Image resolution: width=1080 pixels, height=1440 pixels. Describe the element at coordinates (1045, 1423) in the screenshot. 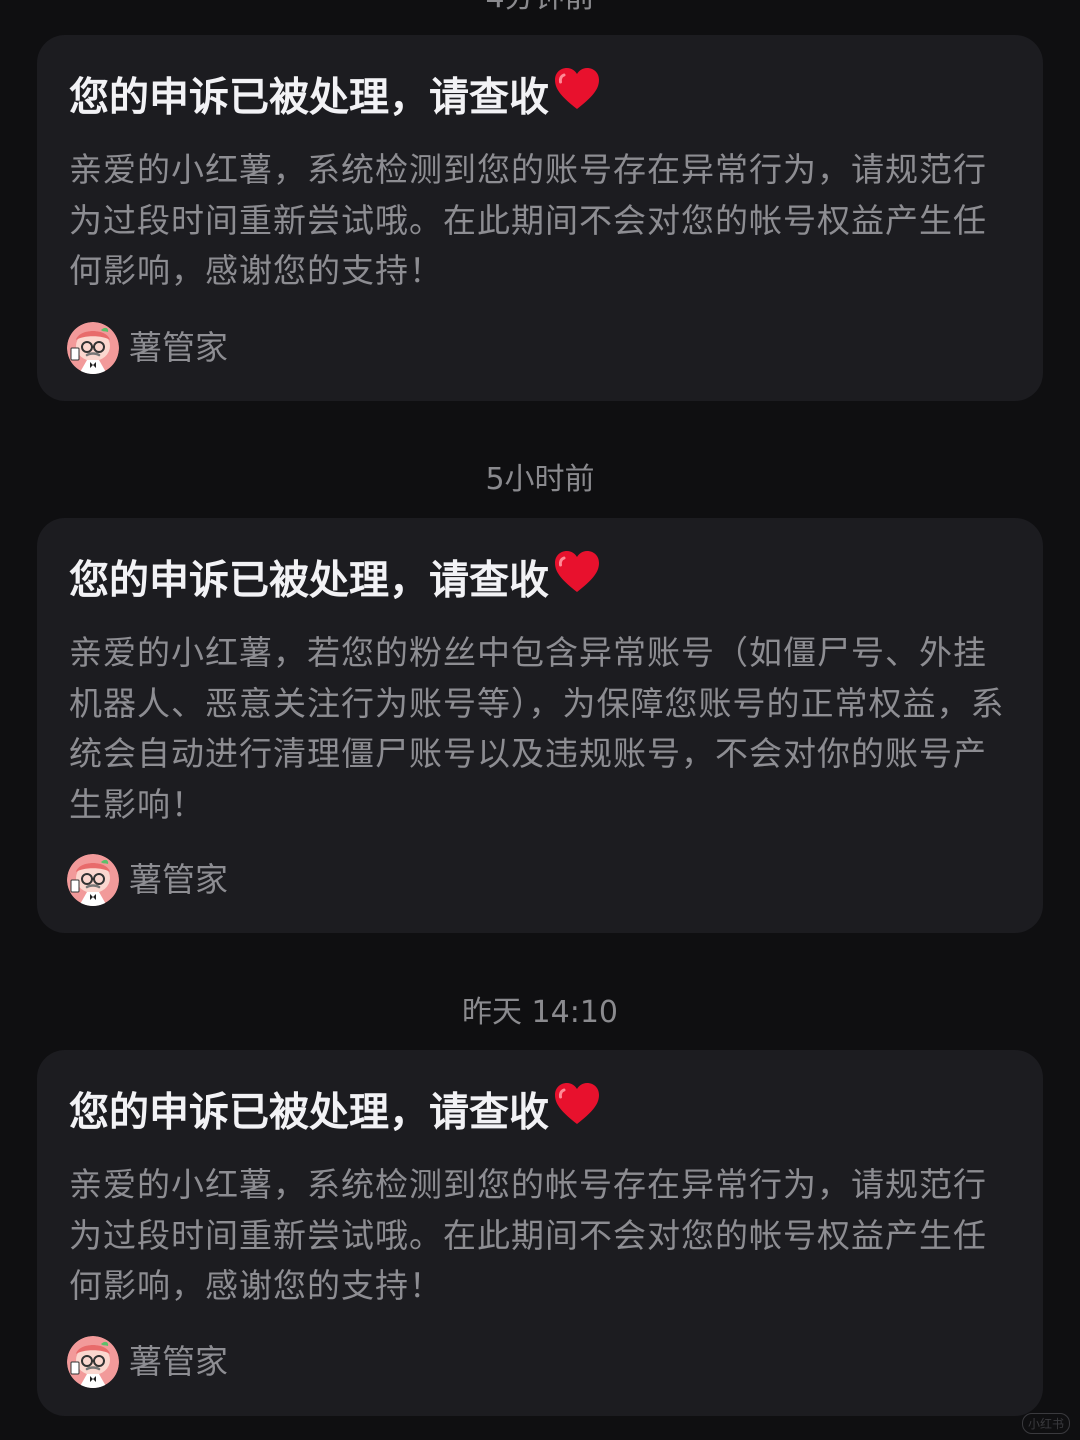

I see `watermark: 小红书` at that location.